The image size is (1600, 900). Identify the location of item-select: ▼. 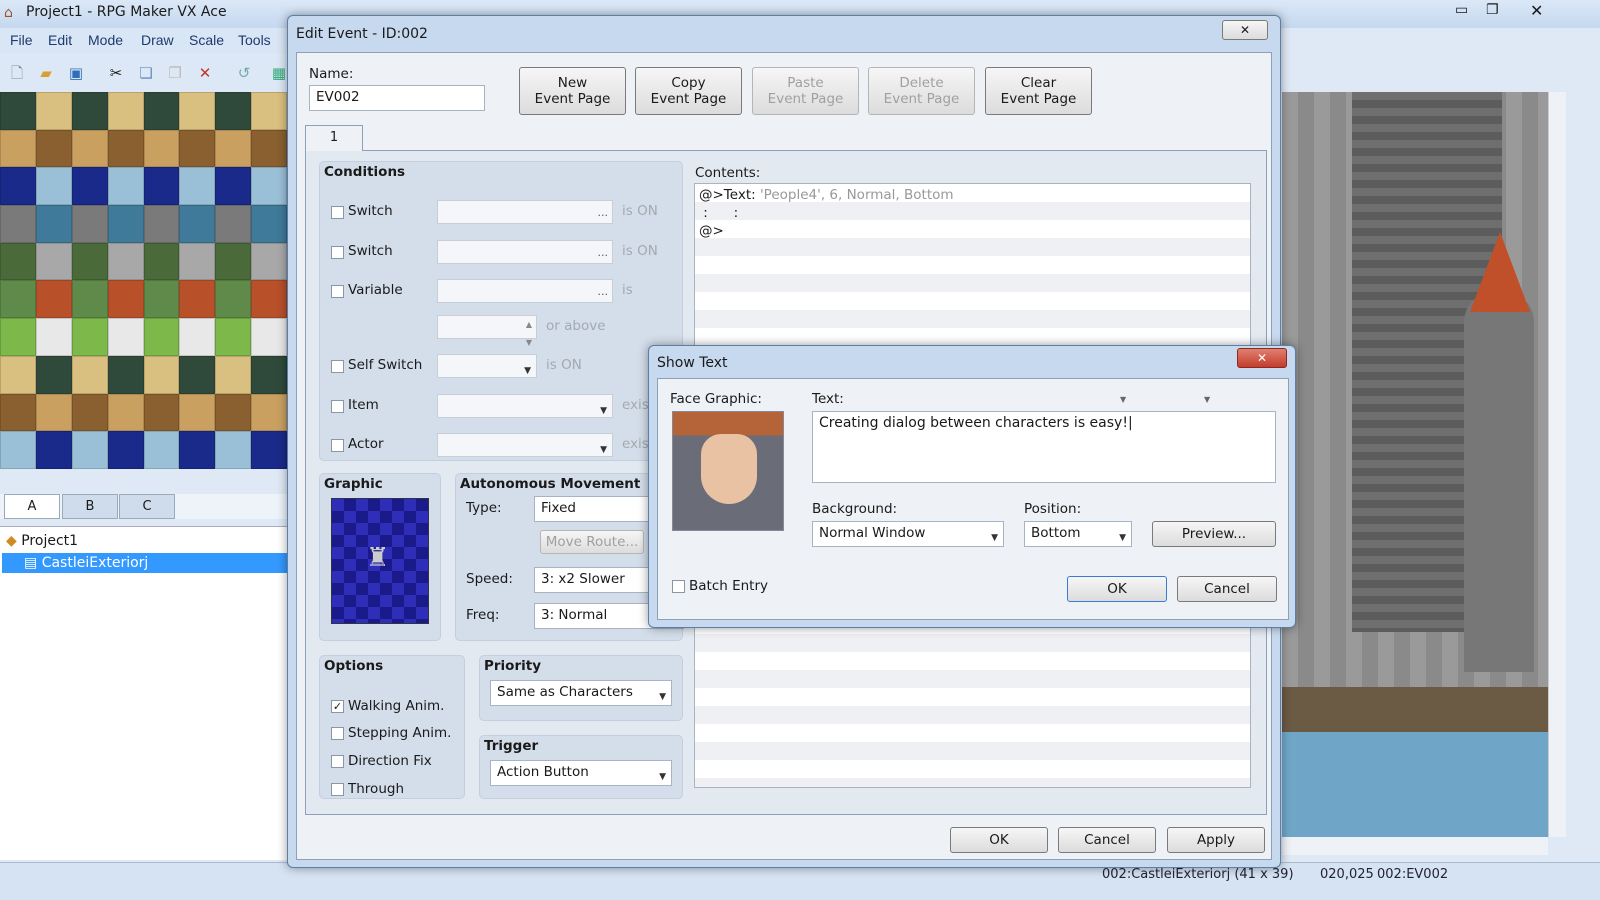
(525, 406).